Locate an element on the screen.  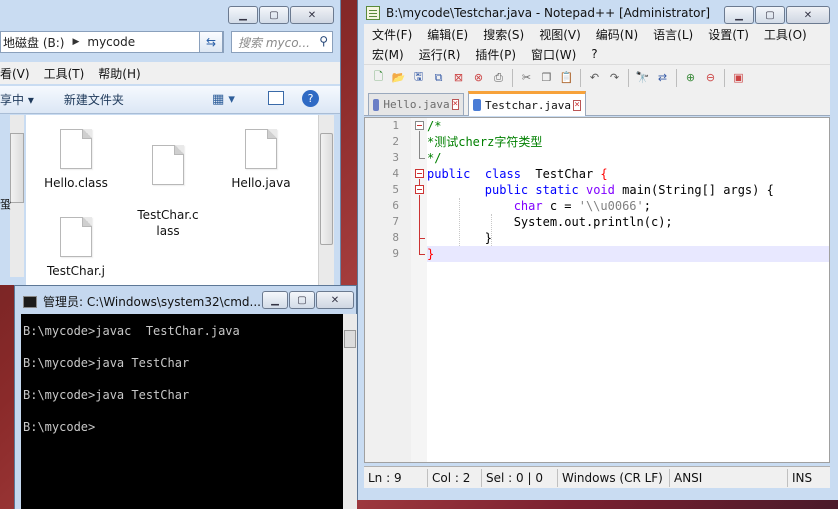
help-icon: ? is located at coordinates (310, 98).